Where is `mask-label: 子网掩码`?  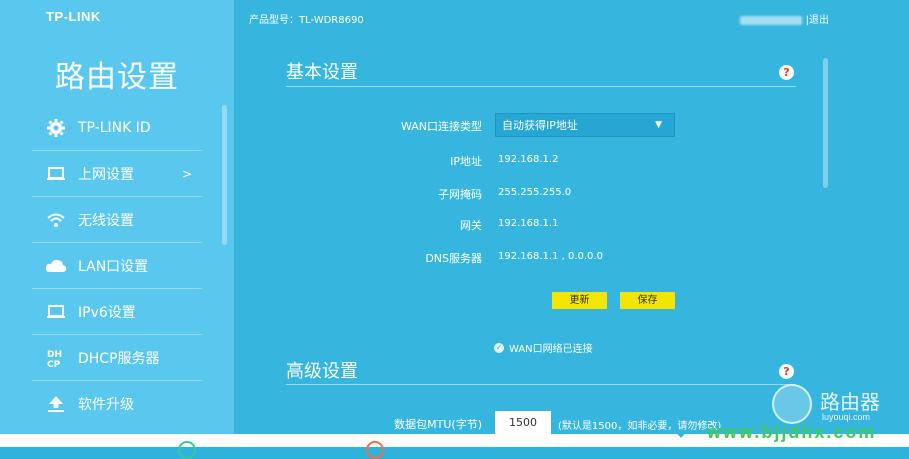
mask-label: 子网掩码 is located at coordinates (460, 194).